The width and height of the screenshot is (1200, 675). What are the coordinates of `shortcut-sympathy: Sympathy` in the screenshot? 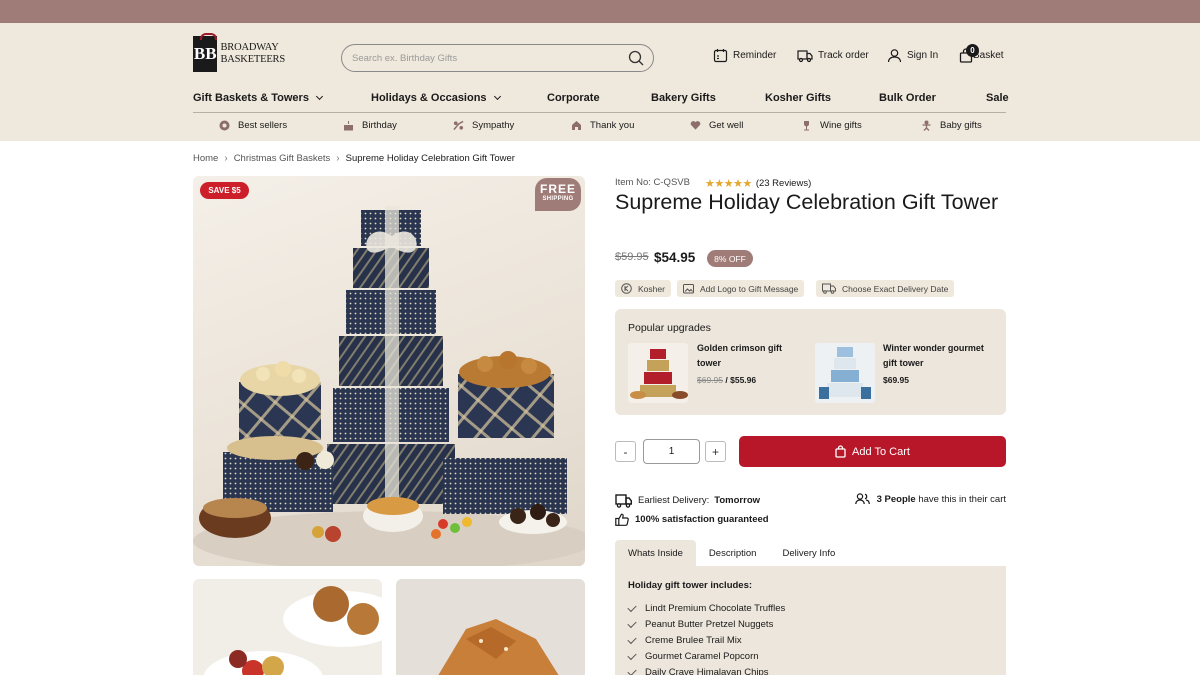 It's located at (483, 125).